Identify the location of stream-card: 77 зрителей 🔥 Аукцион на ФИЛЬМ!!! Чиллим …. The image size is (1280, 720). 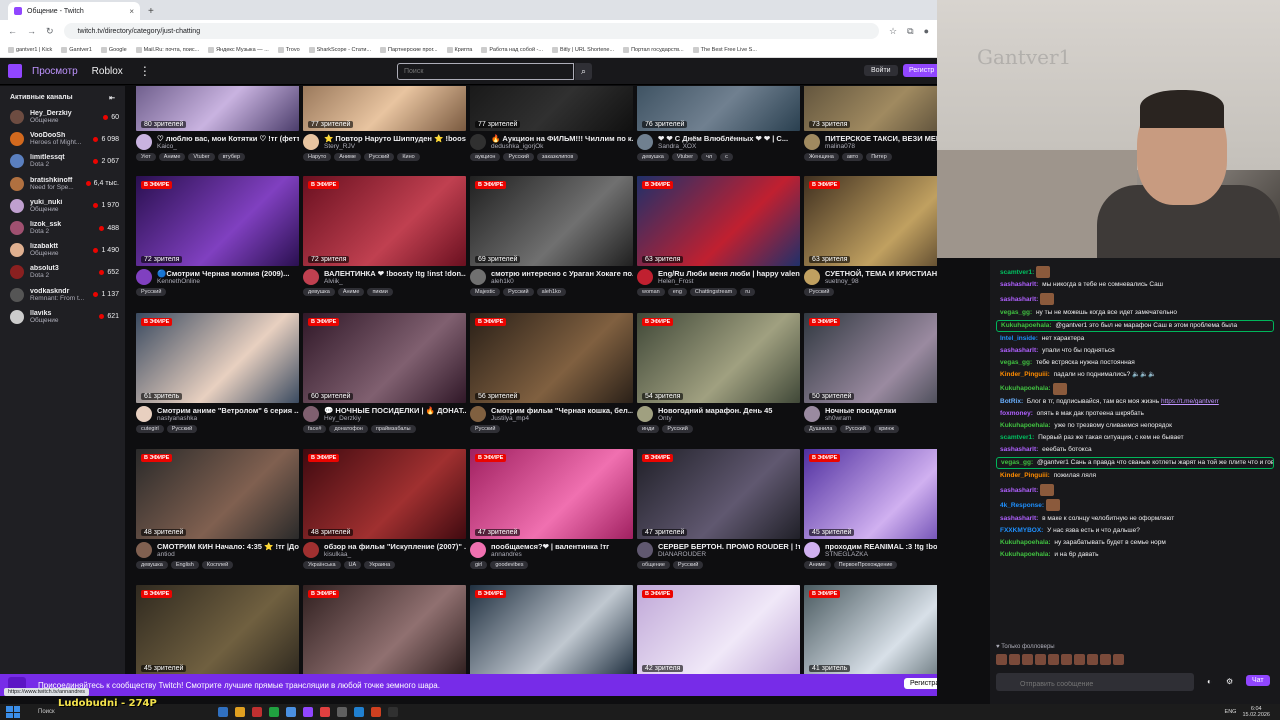
(551, 123).